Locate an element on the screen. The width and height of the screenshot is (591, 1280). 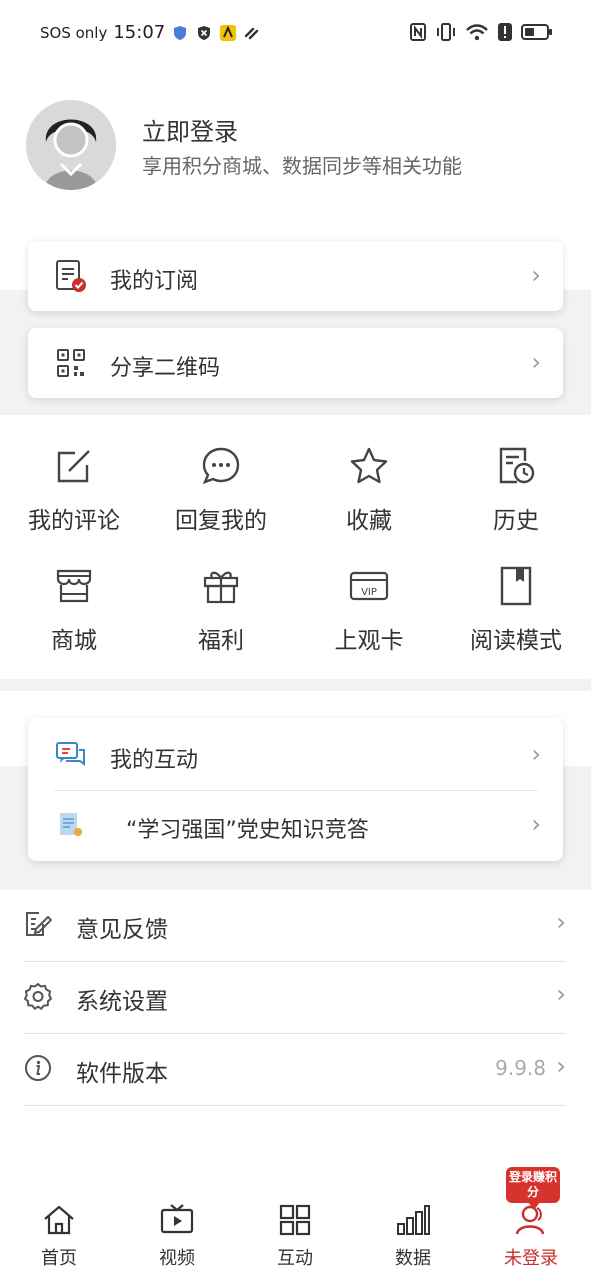
card-item-label: “学习强国”党史知识竞答 is located at coordinates (247, 830).